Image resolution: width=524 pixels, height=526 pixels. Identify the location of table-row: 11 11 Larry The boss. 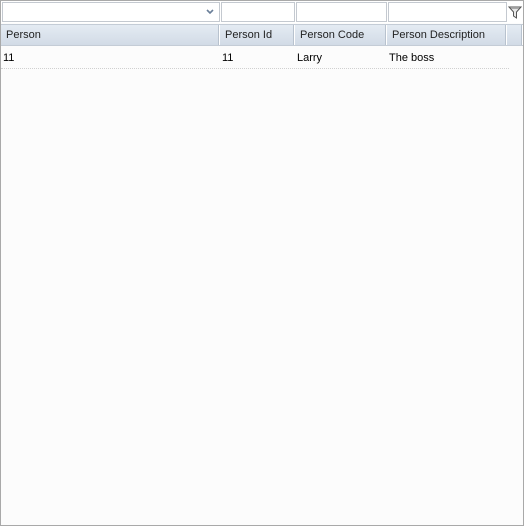
(255, 58).